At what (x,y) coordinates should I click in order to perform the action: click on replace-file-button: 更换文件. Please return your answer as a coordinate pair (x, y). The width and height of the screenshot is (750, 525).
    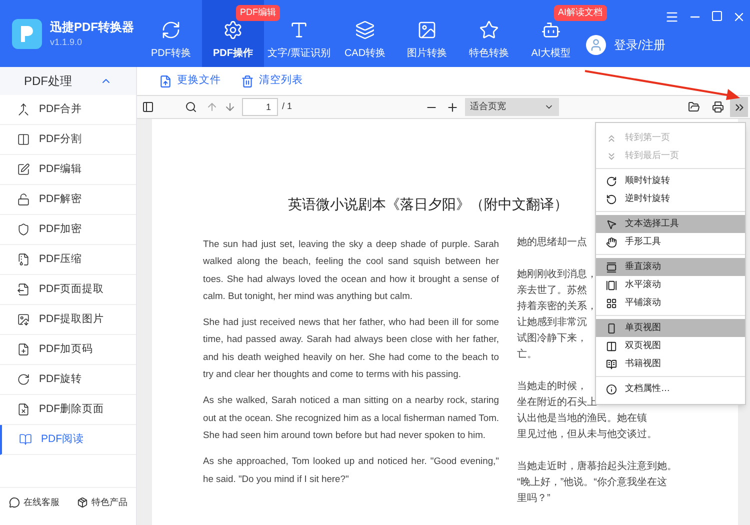
    Looking at the image, I should click on (190, 81).